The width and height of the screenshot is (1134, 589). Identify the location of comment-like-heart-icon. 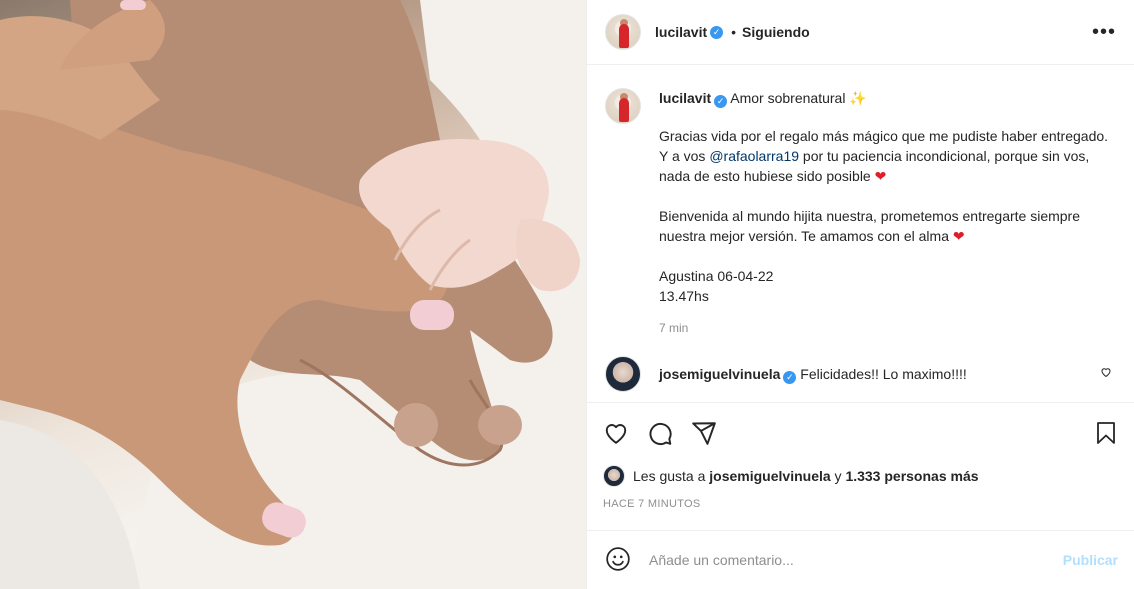
(1106, 373).